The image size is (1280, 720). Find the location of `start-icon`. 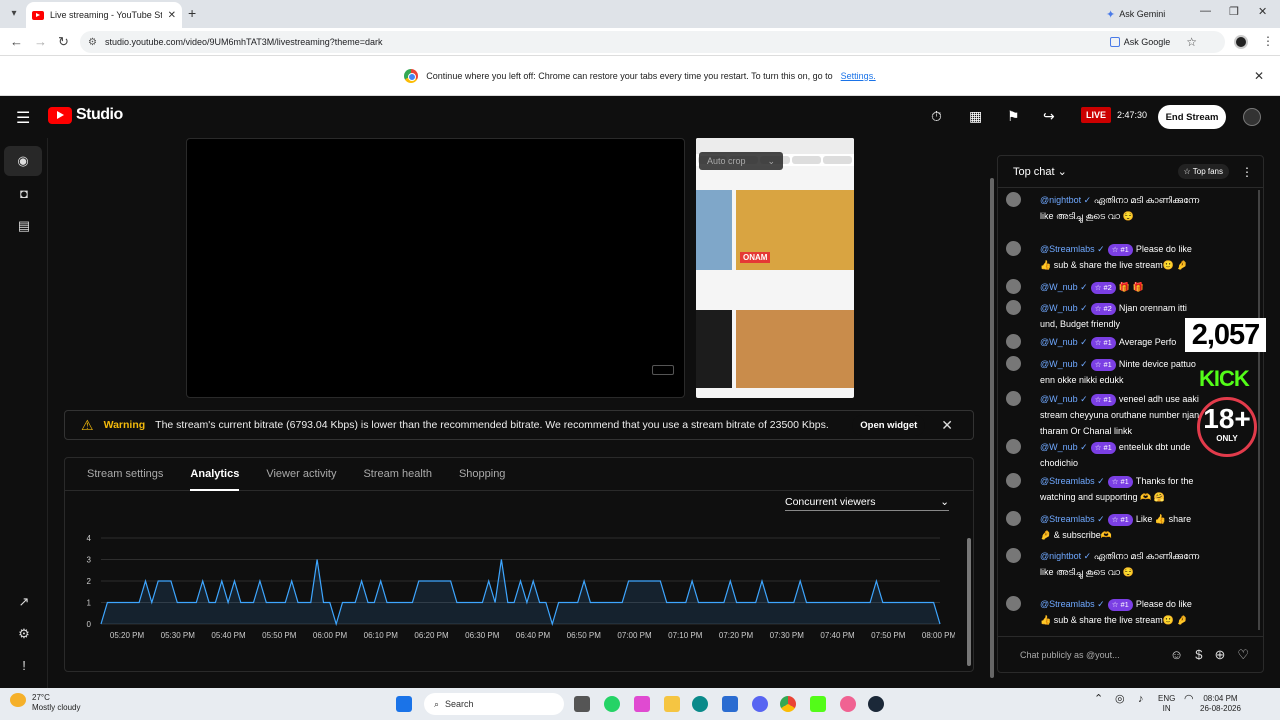

start-icon is located at coordinates (404, 704).